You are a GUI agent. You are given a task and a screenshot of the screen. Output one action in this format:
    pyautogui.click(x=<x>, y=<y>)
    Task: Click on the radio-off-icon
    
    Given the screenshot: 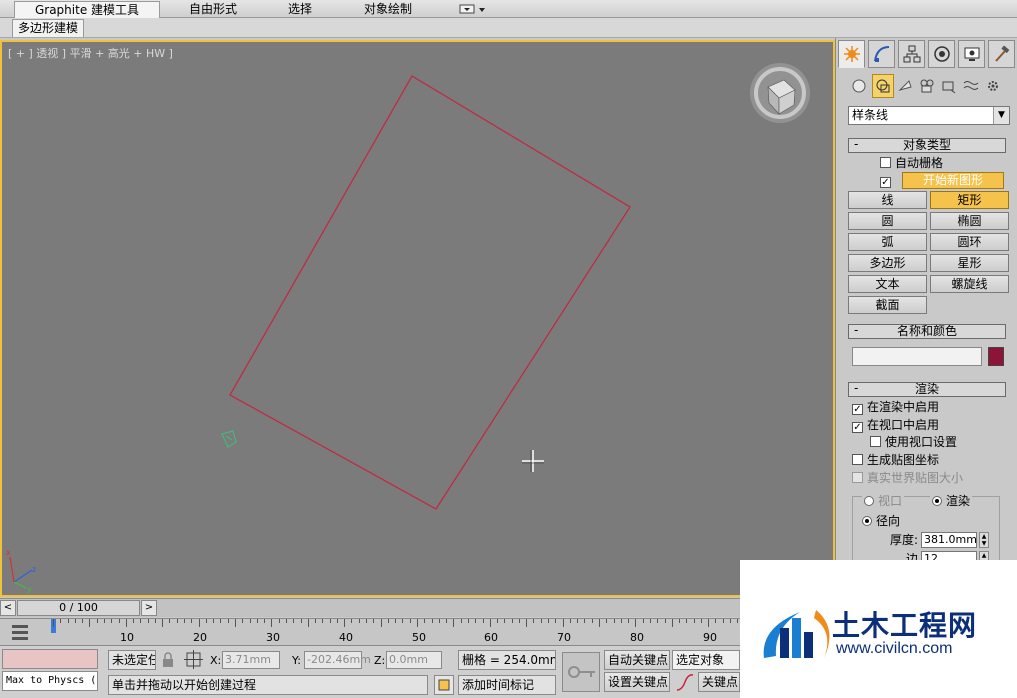 What is the action you would take?
    pyautogui.click(x=869, y=501)
    